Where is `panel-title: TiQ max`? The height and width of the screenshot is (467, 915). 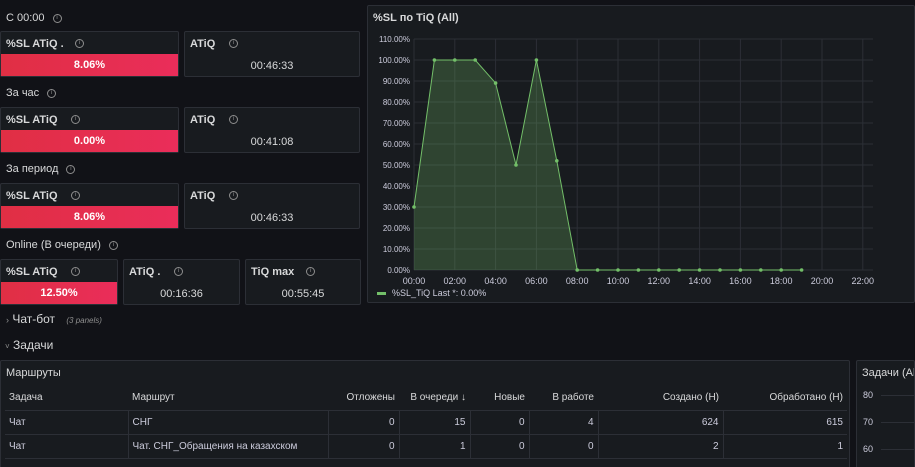 panel-title: TiQ max is located at coordinates (273, 272).